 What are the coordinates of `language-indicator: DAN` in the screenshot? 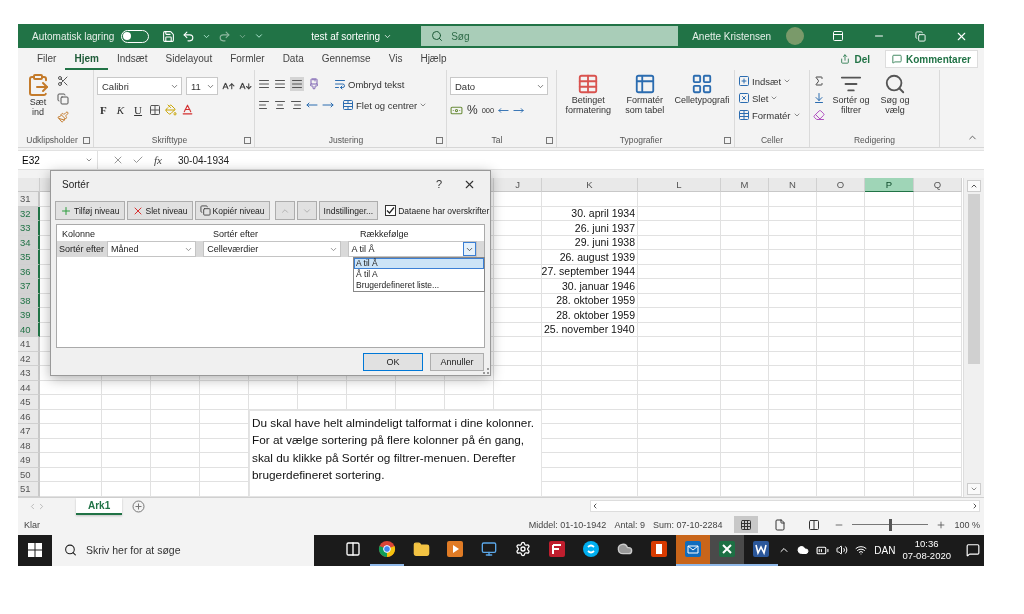 It's located at (885, 550).